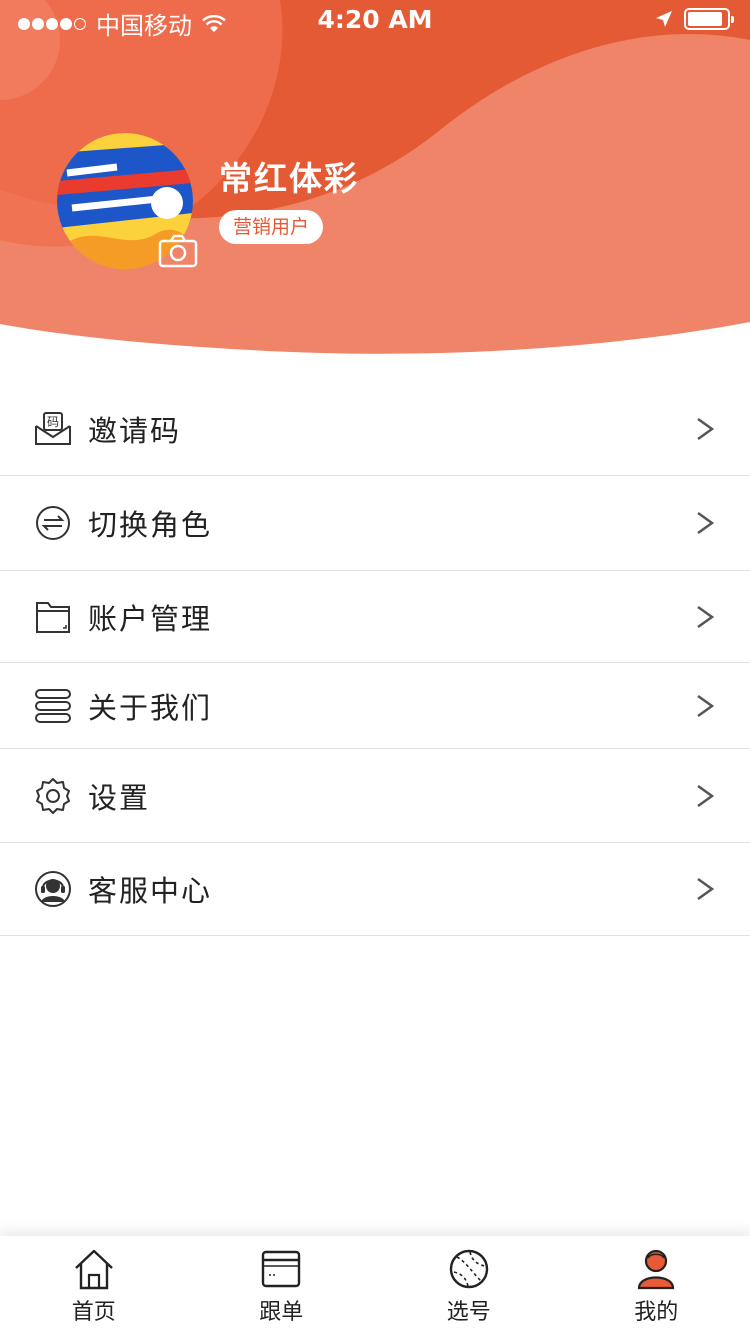 This screenshot has width=750, height=1334. Describe the element at coordinates (664, 19) in the screenshot. I see `location-arrow-icon` at that location.